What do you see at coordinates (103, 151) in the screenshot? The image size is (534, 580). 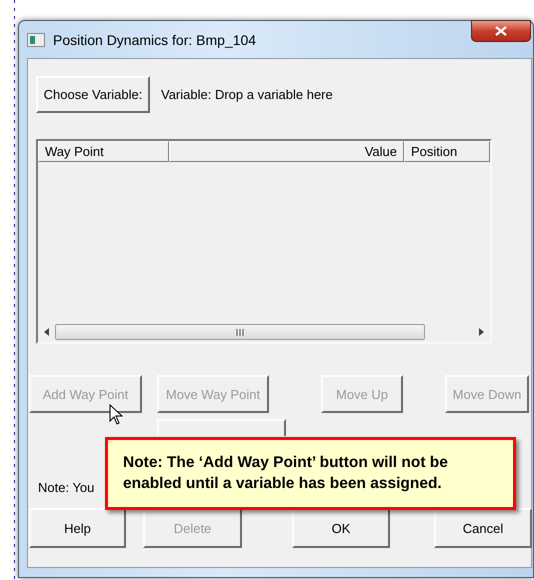 I see `column-header: Way Point` at bounding box center [103, 151].